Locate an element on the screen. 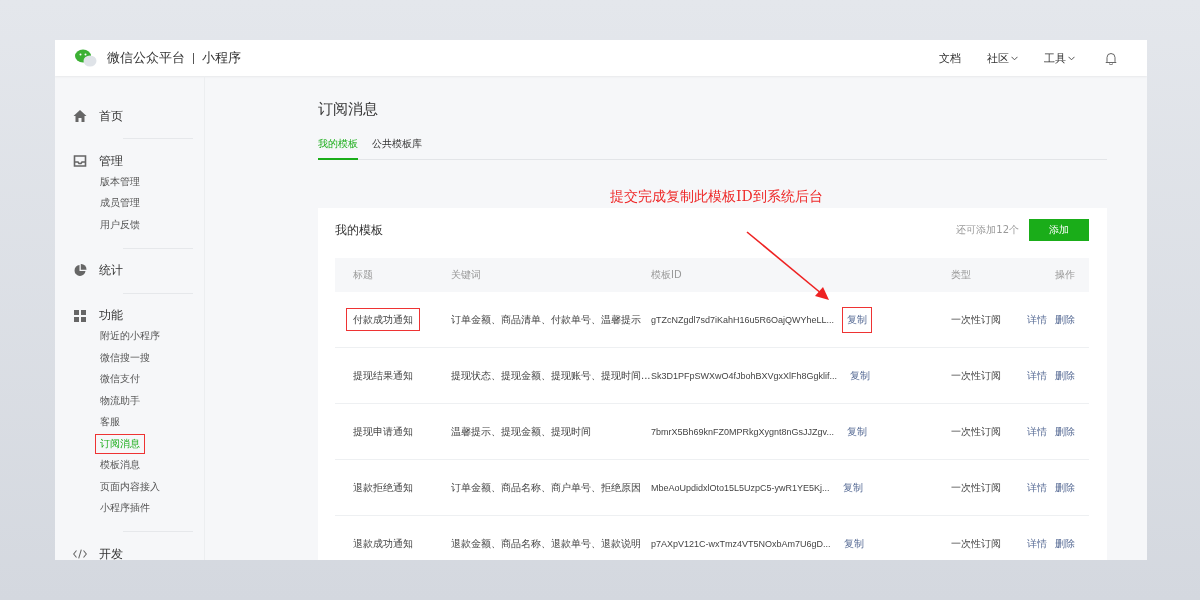  column-header: 标题 is located at coordinates (363, 275).